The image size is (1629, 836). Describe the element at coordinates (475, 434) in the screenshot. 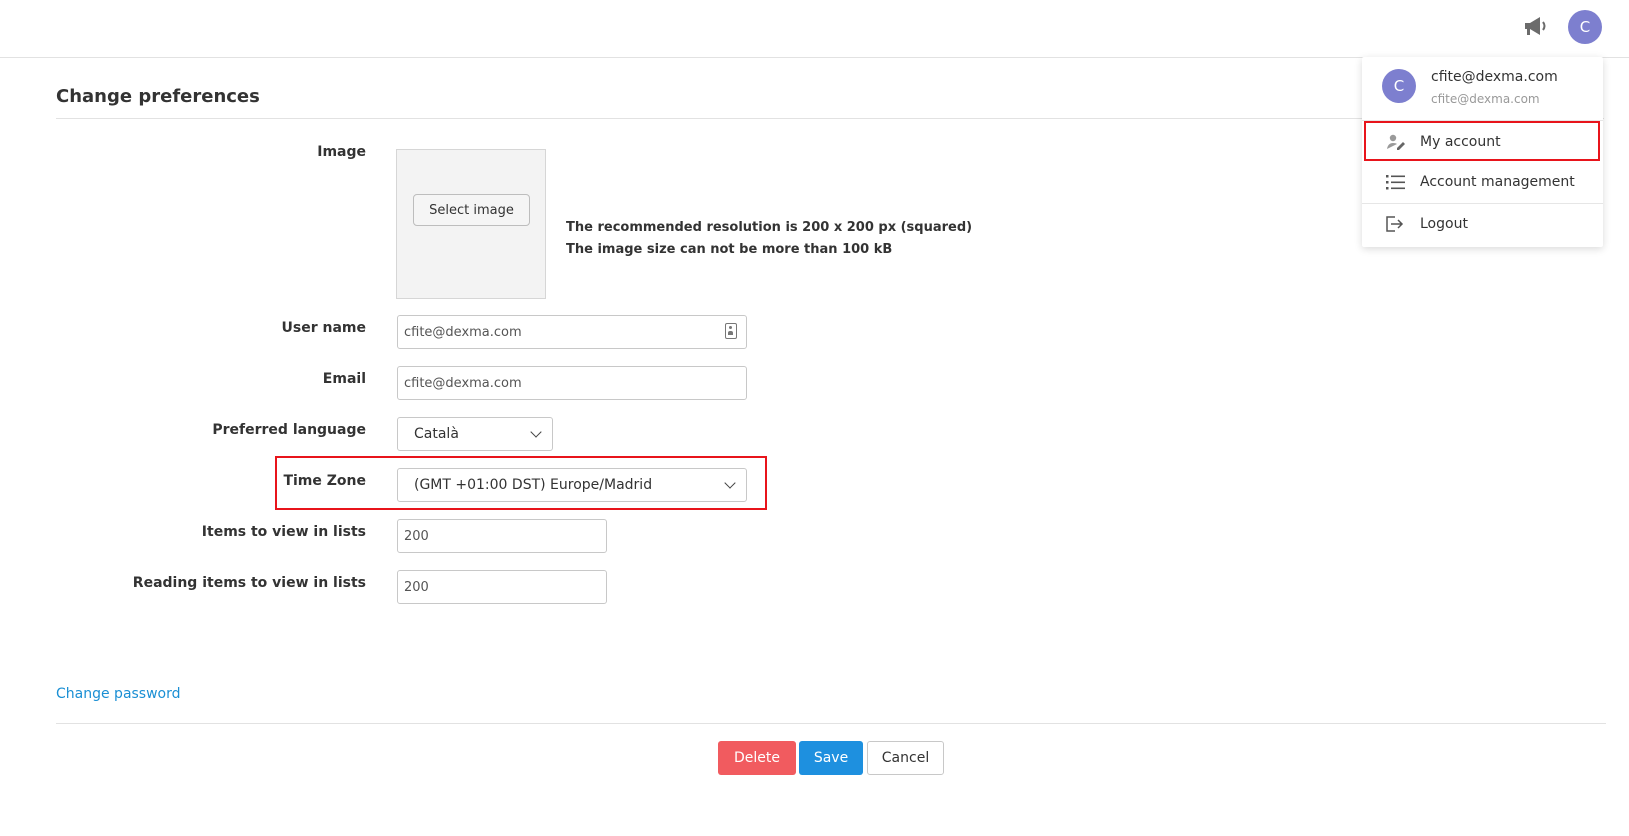

I see `preferred-language-select: Català` at that location.